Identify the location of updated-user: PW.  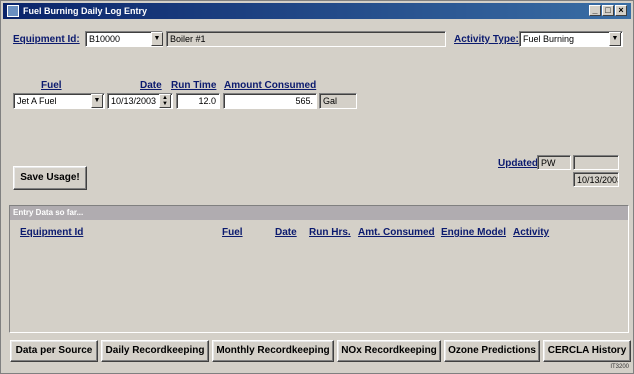
(548, 163).